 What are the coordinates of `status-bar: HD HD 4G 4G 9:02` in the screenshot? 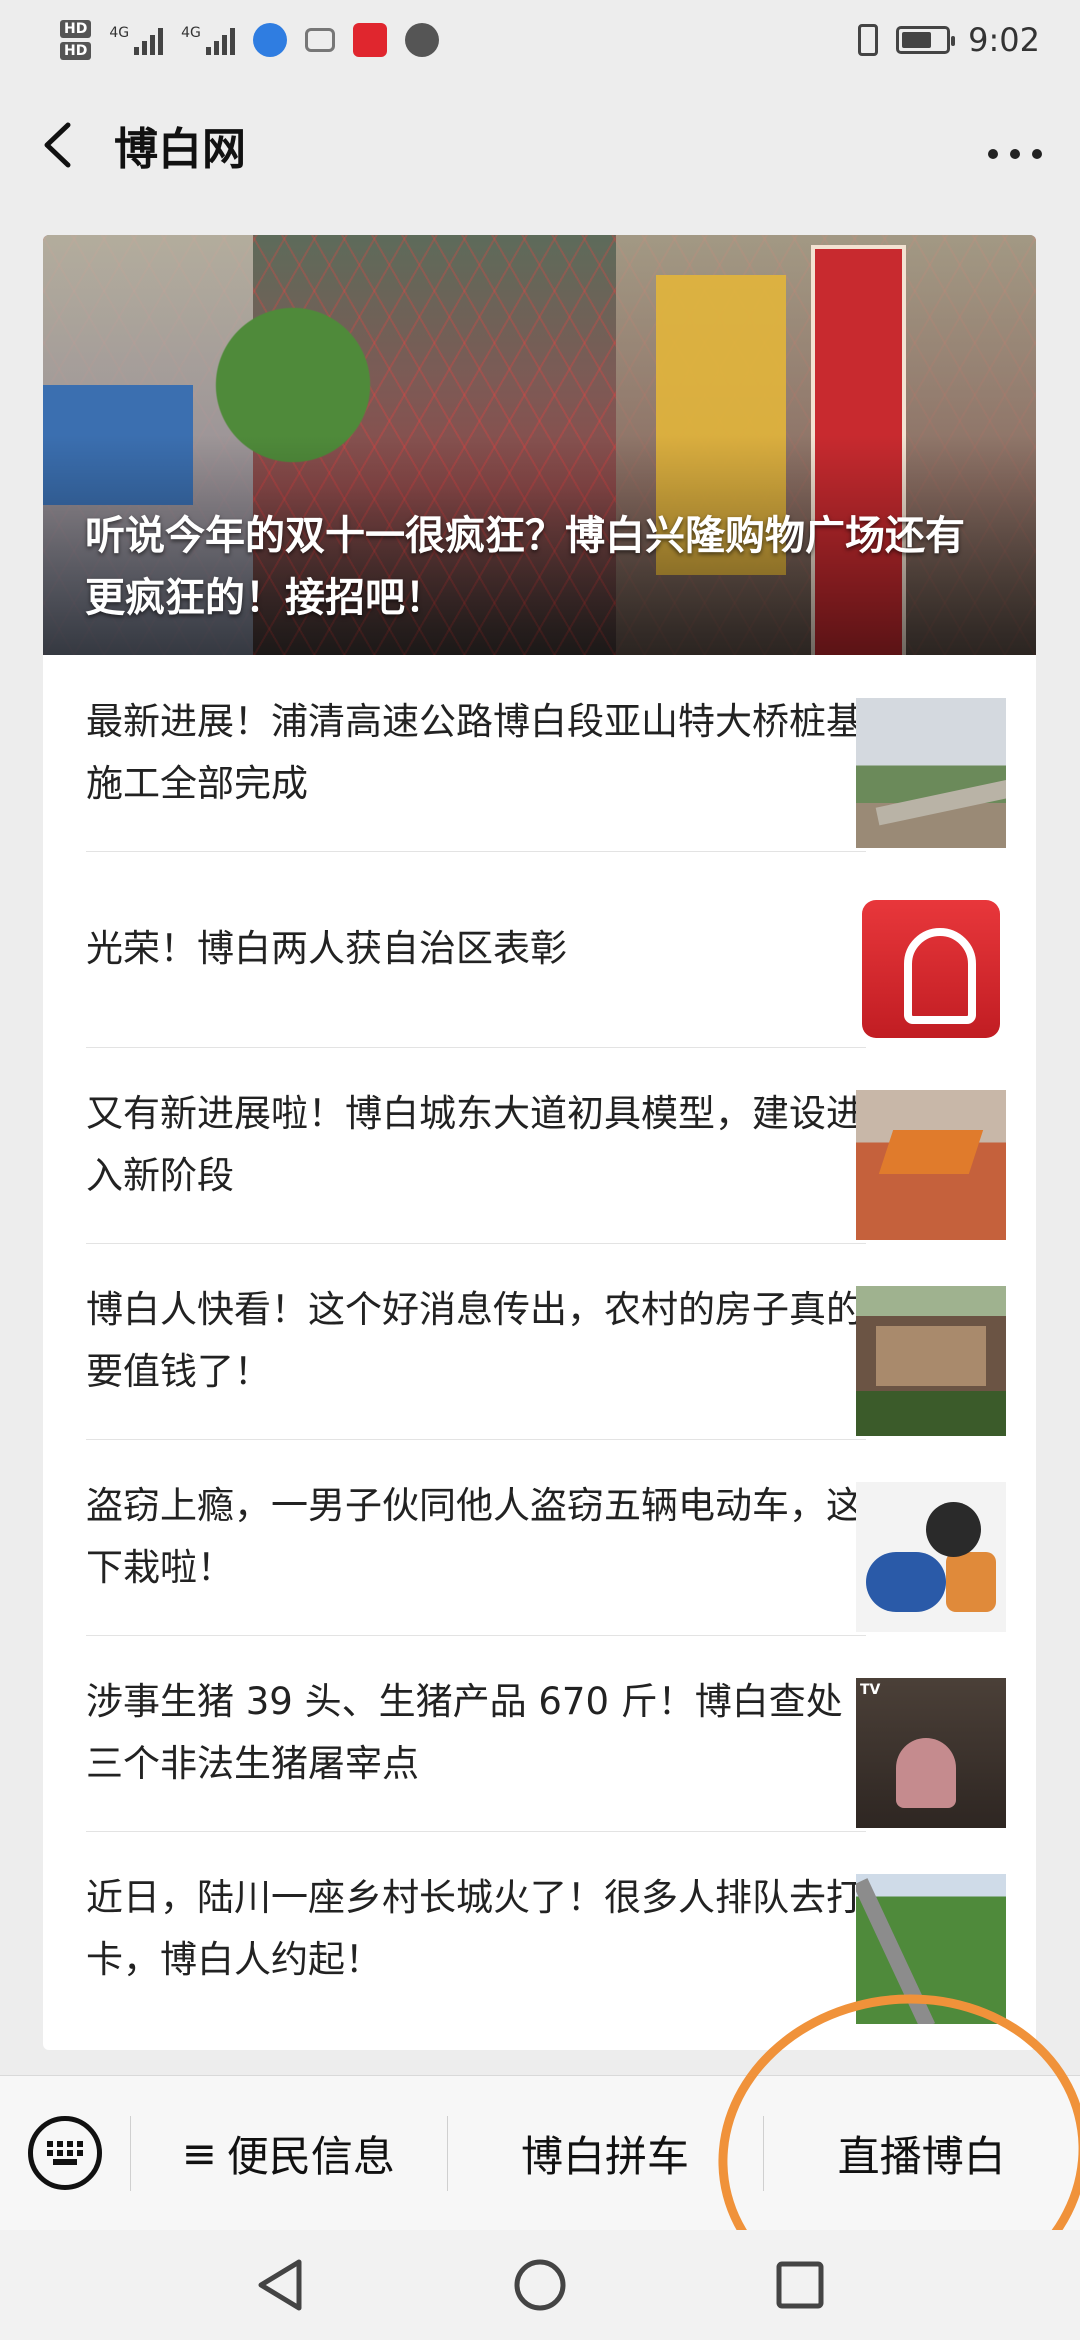 It's located at (540, 40).